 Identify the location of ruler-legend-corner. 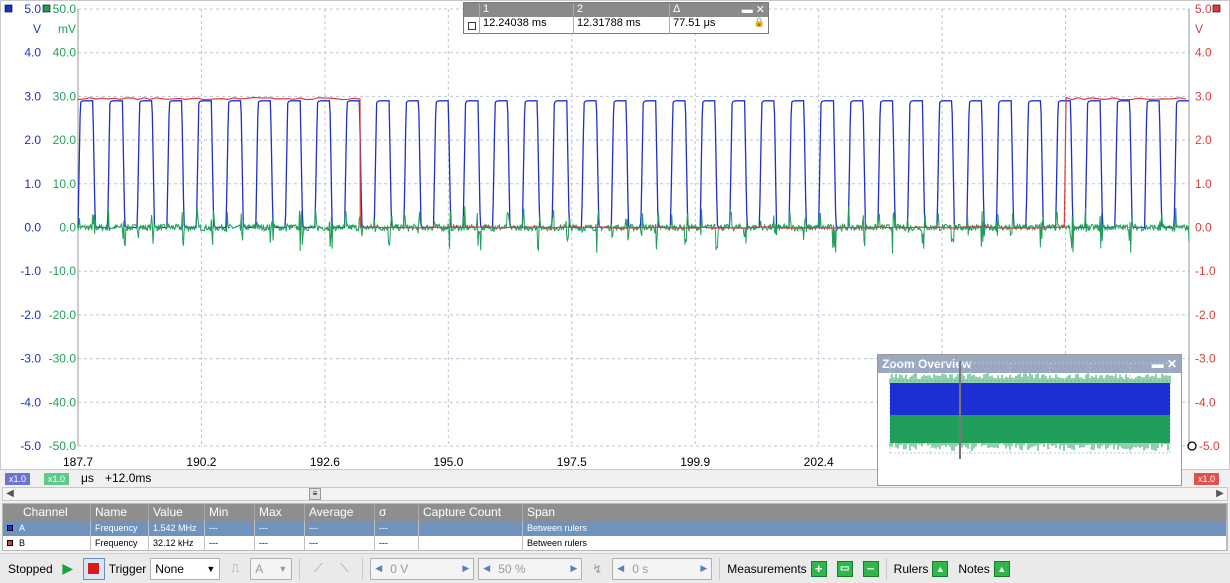
(472, 10).